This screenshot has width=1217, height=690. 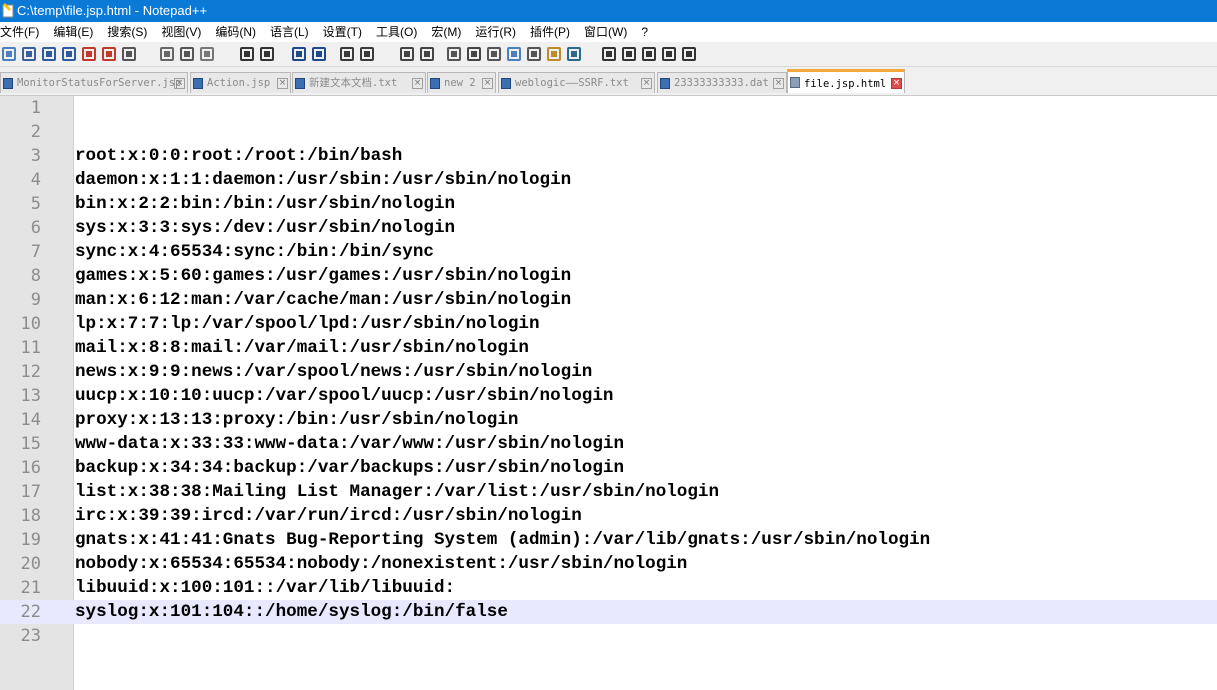 What do you see at coordinates (235, 32) in the screenshot?
I see `menu-item-4: 编码(N)` at bounding box center [235, 32].